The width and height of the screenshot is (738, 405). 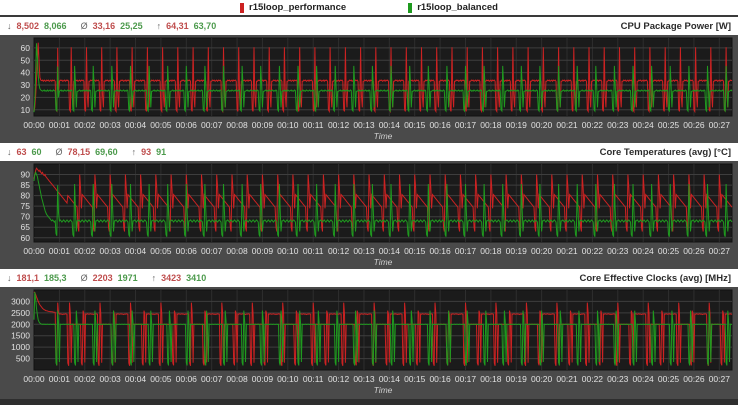 I want to click on svg-text: 00:12, so click(x=339, y=251).